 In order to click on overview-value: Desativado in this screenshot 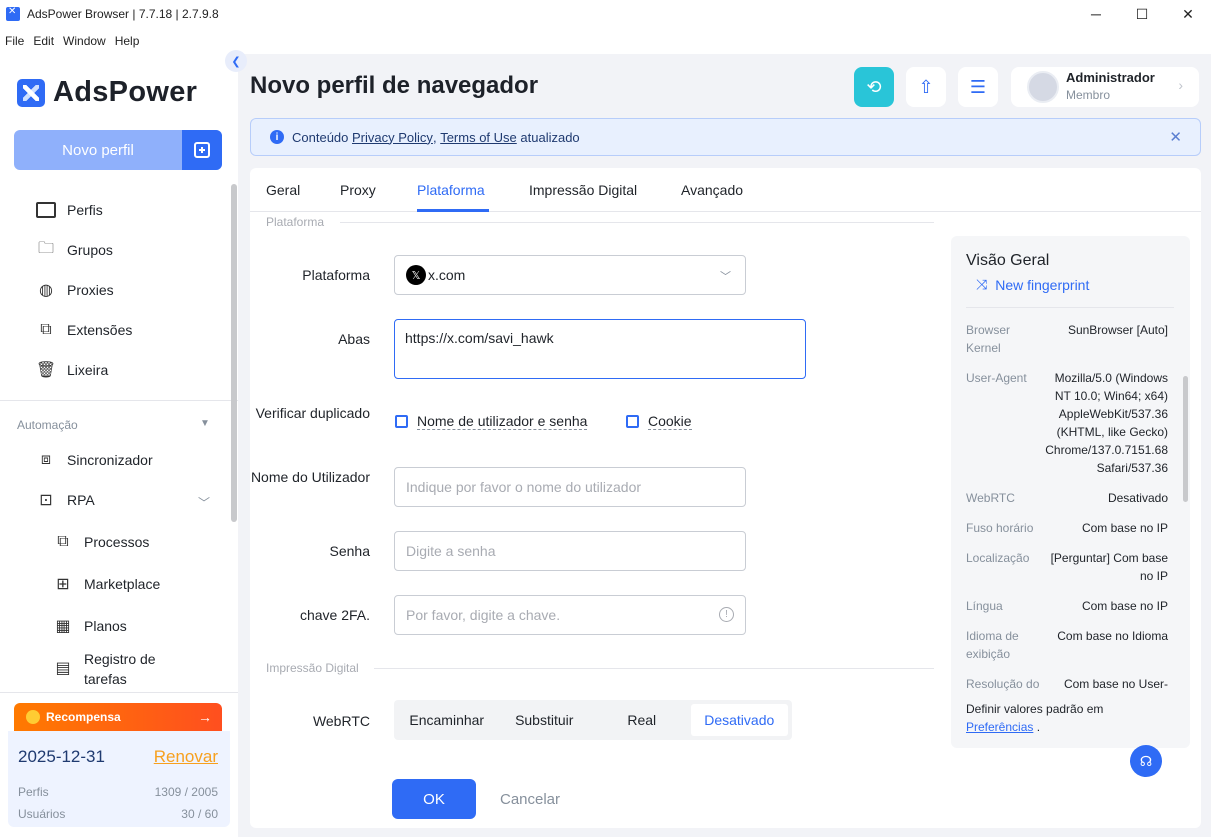, I will do `click(1137, 498)`.